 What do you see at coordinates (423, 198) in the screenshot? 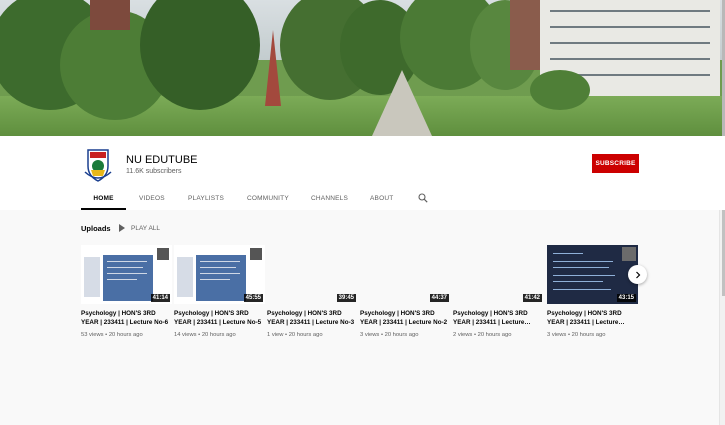
I see `search-icon` at bounding box center [423, 198].